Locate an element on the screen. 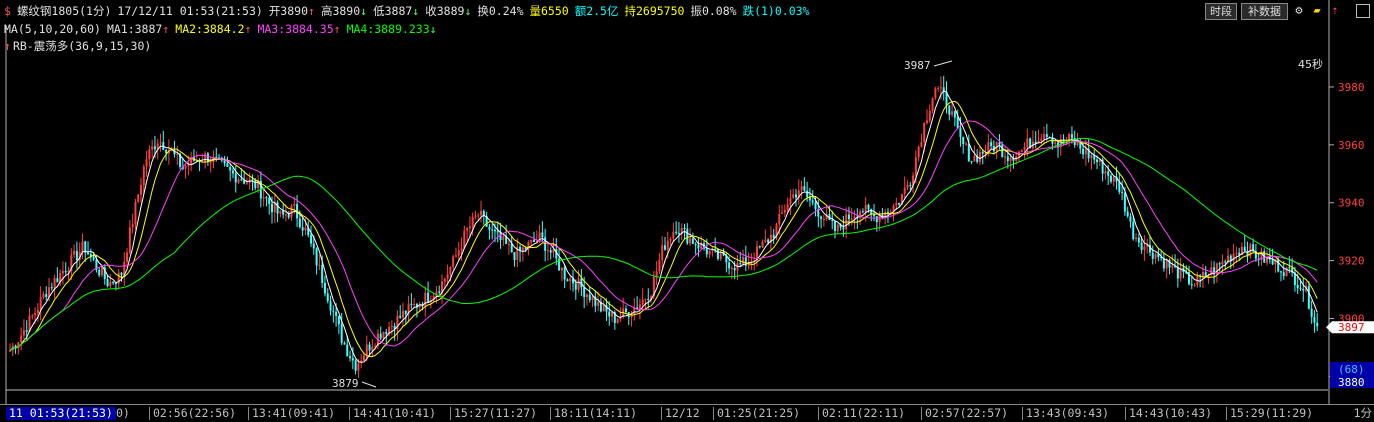 The width and height of the screenshot is (1374, 422). pin-icon: ⇡ is located at coordinates (1335, 10).